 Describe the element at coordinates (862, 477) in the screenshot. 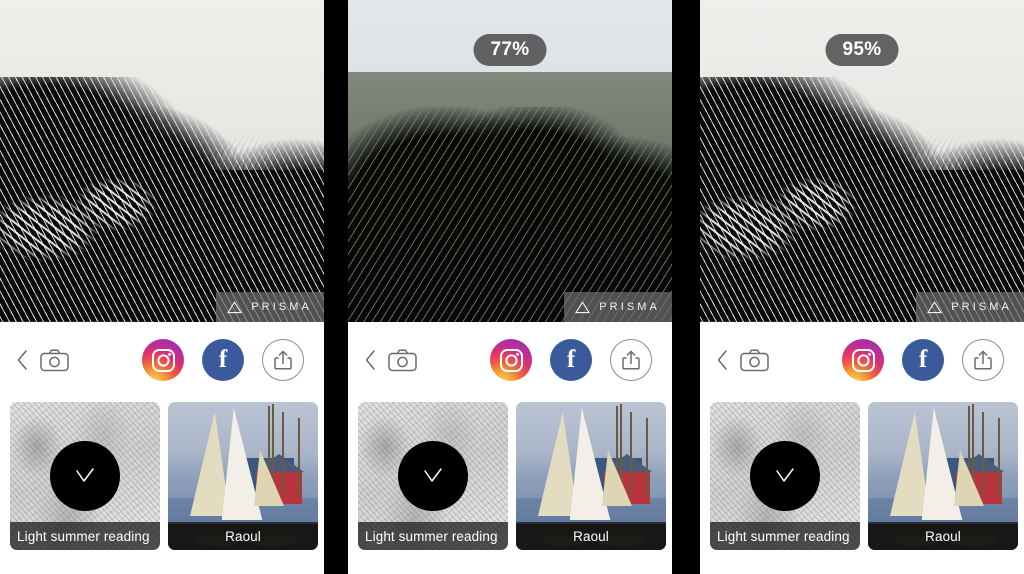

I see `style-thumbnail-strip-3: Light summer reading Raoul` at that location.